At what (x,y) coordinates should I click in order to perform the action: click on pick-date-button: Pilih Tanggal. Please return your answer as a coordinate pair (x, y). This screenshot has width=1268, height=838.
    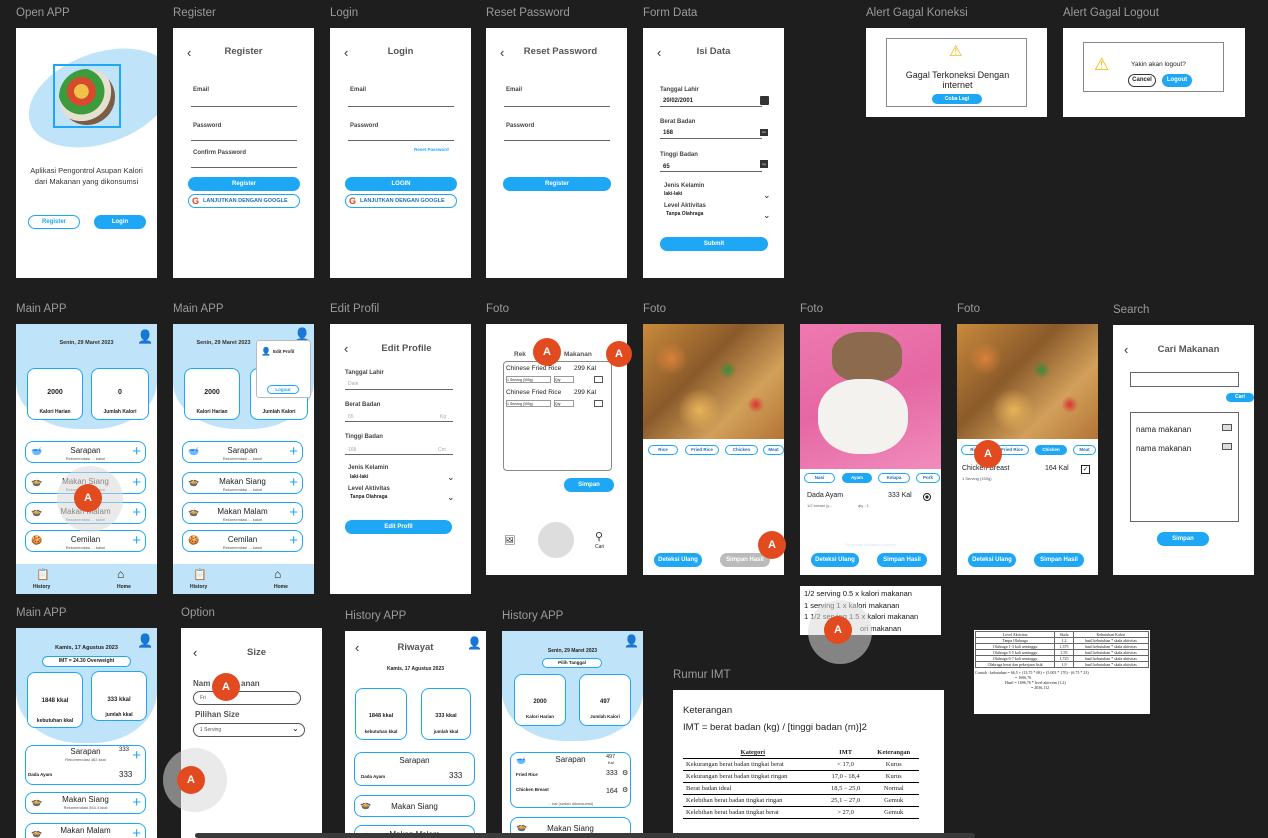
    Looking at the image, I should click on (572, 663).